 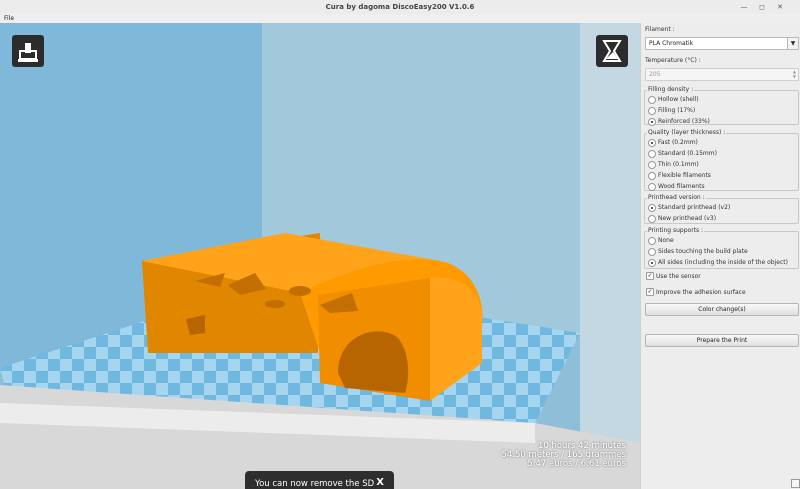 I want to click on option-label: Hollow (shell), so click(x=678, y=99).